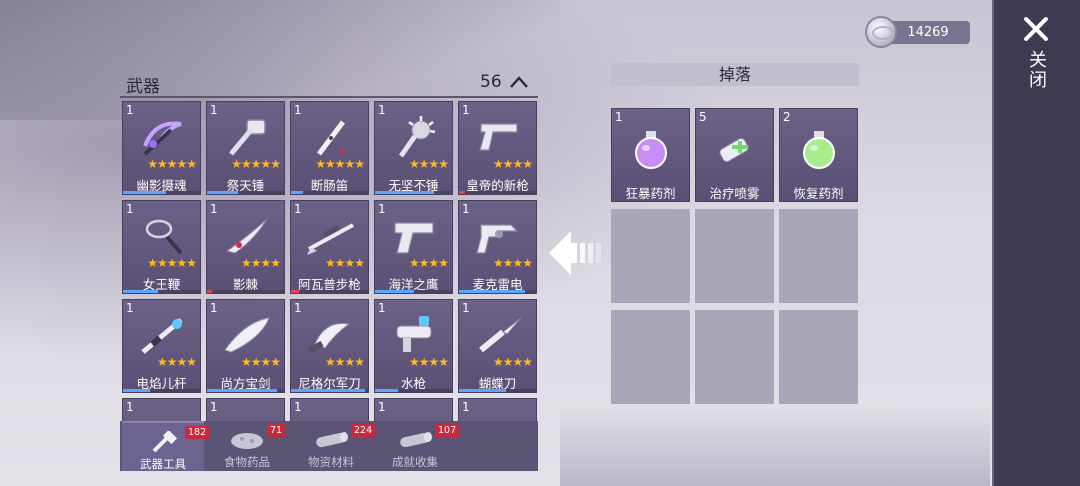 This screenshot has height=486, width=1080. I want to click on silver-coin-icon, so click(881, 32).